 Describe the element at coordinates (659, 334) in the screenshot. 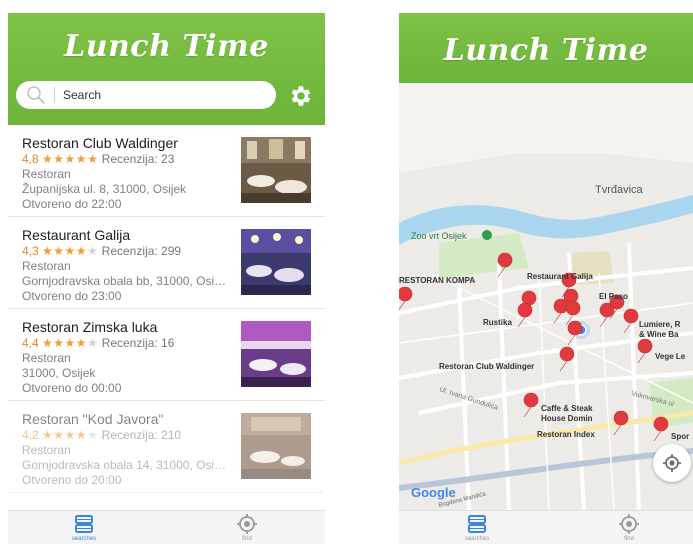

I see `map-label: & Wine Ba` at that location.